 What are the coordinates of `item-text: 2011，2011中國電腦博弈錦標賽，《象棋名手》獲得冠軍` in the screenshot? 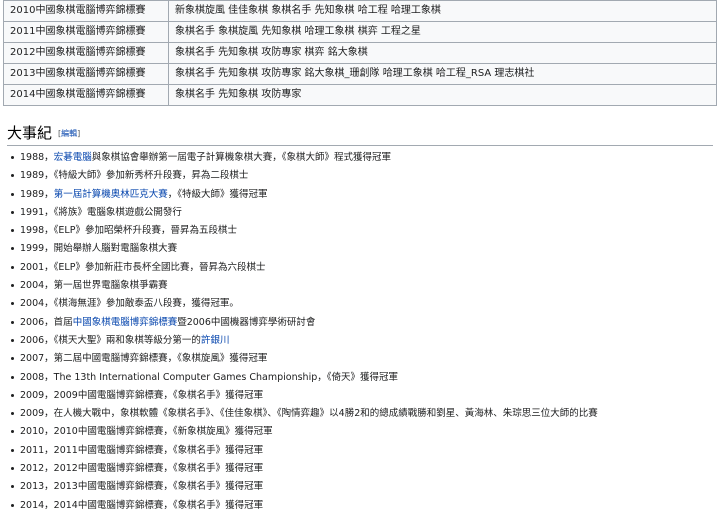 It's located at (142, 450).